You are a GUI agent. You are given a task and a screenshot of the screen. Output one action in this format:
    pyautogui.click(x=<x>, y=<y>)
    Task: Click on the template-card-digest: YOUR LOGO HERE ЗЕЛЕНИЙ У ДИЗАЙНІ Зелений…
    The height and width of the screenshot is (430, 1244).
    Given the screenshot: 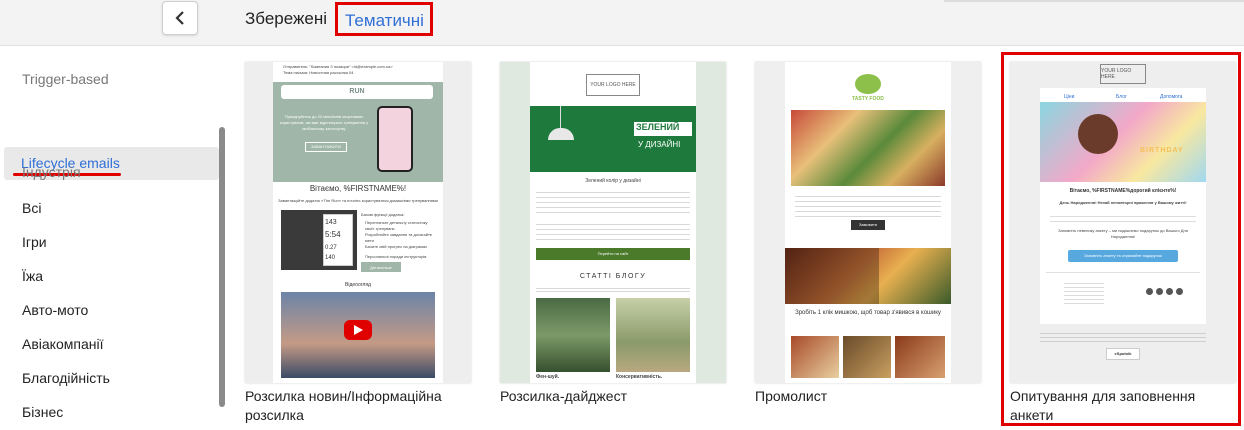 What is the action you would take?
    pyautogui.click(x=613, y=234)
    